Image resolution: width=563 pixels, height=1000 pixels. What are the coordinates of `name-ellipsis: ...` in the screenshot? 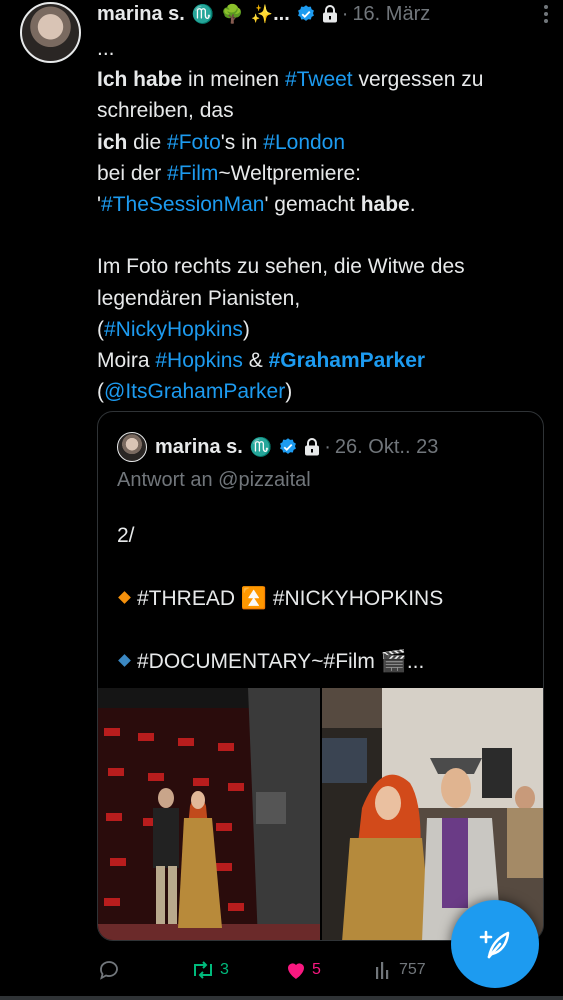 It's located at (281, 13).